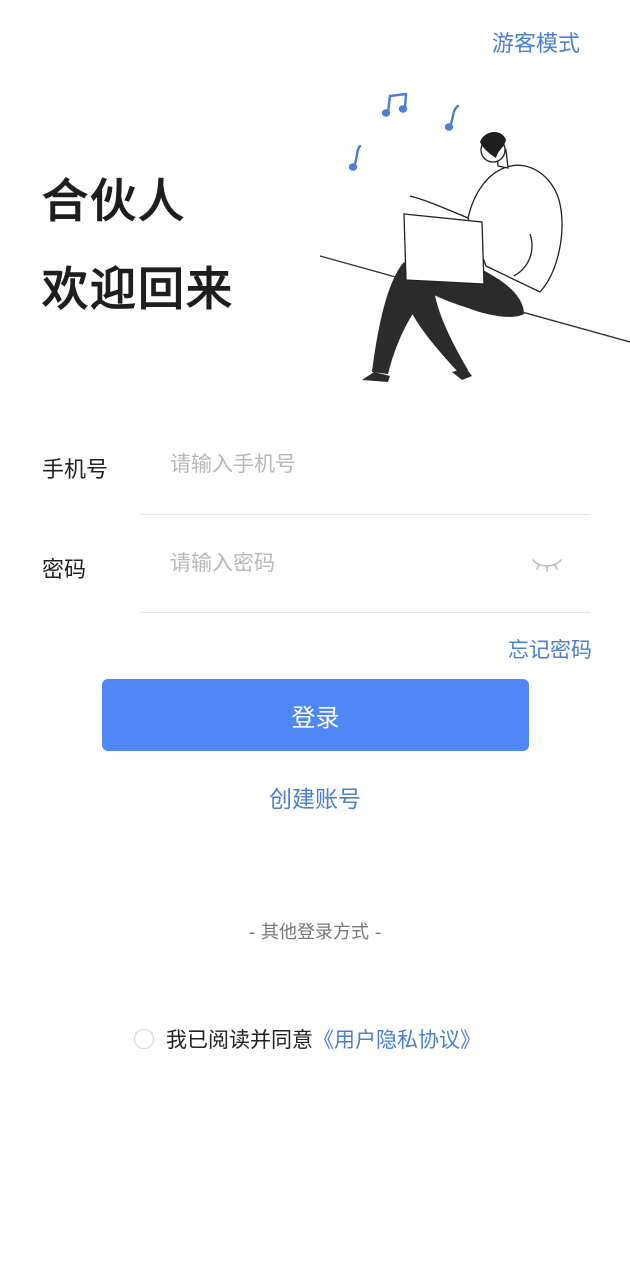  What do you see at coordinates (138, 289) in the screenshot?
I see `hero-title-line2: 欢迎回来` at bounding box center [138, 289].